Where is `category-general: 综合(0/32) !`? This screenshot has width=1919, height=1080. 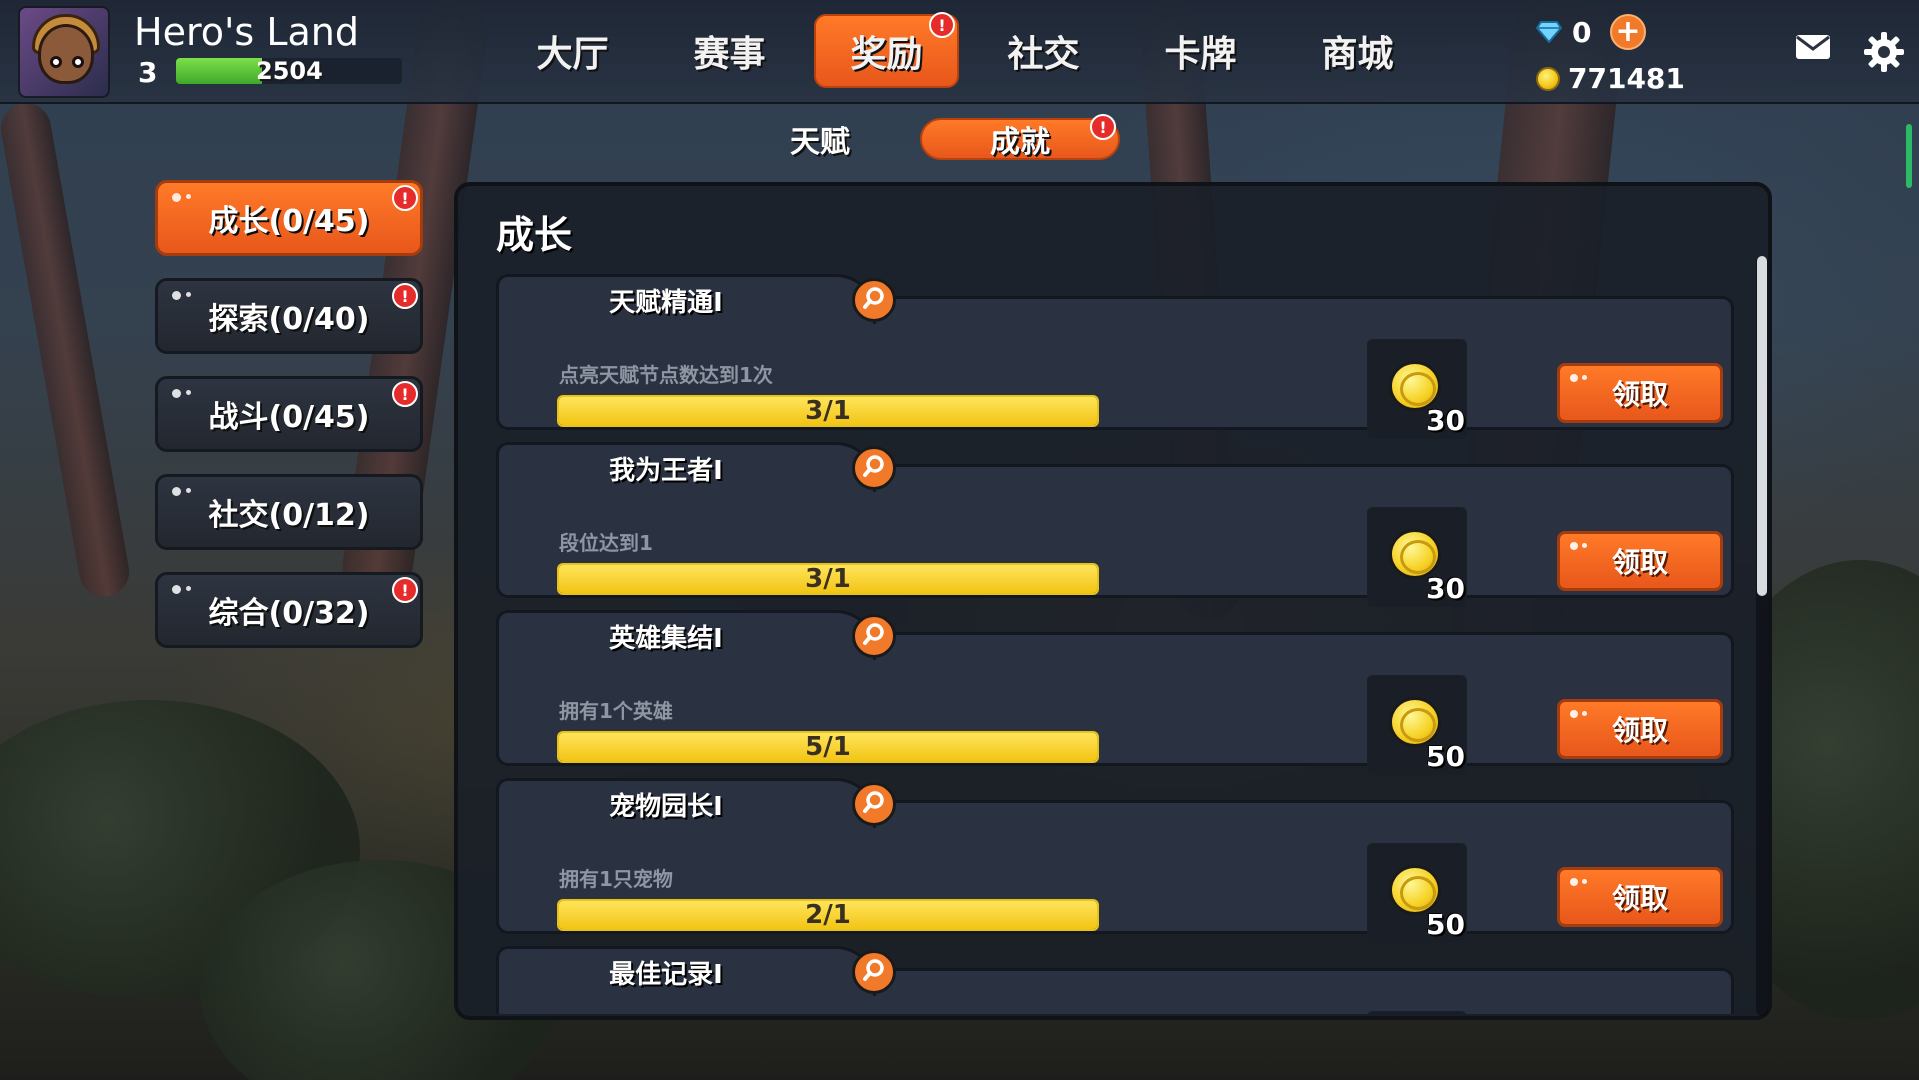 category-general: 综合(0/32) ! is located at coordinates (289, 610).